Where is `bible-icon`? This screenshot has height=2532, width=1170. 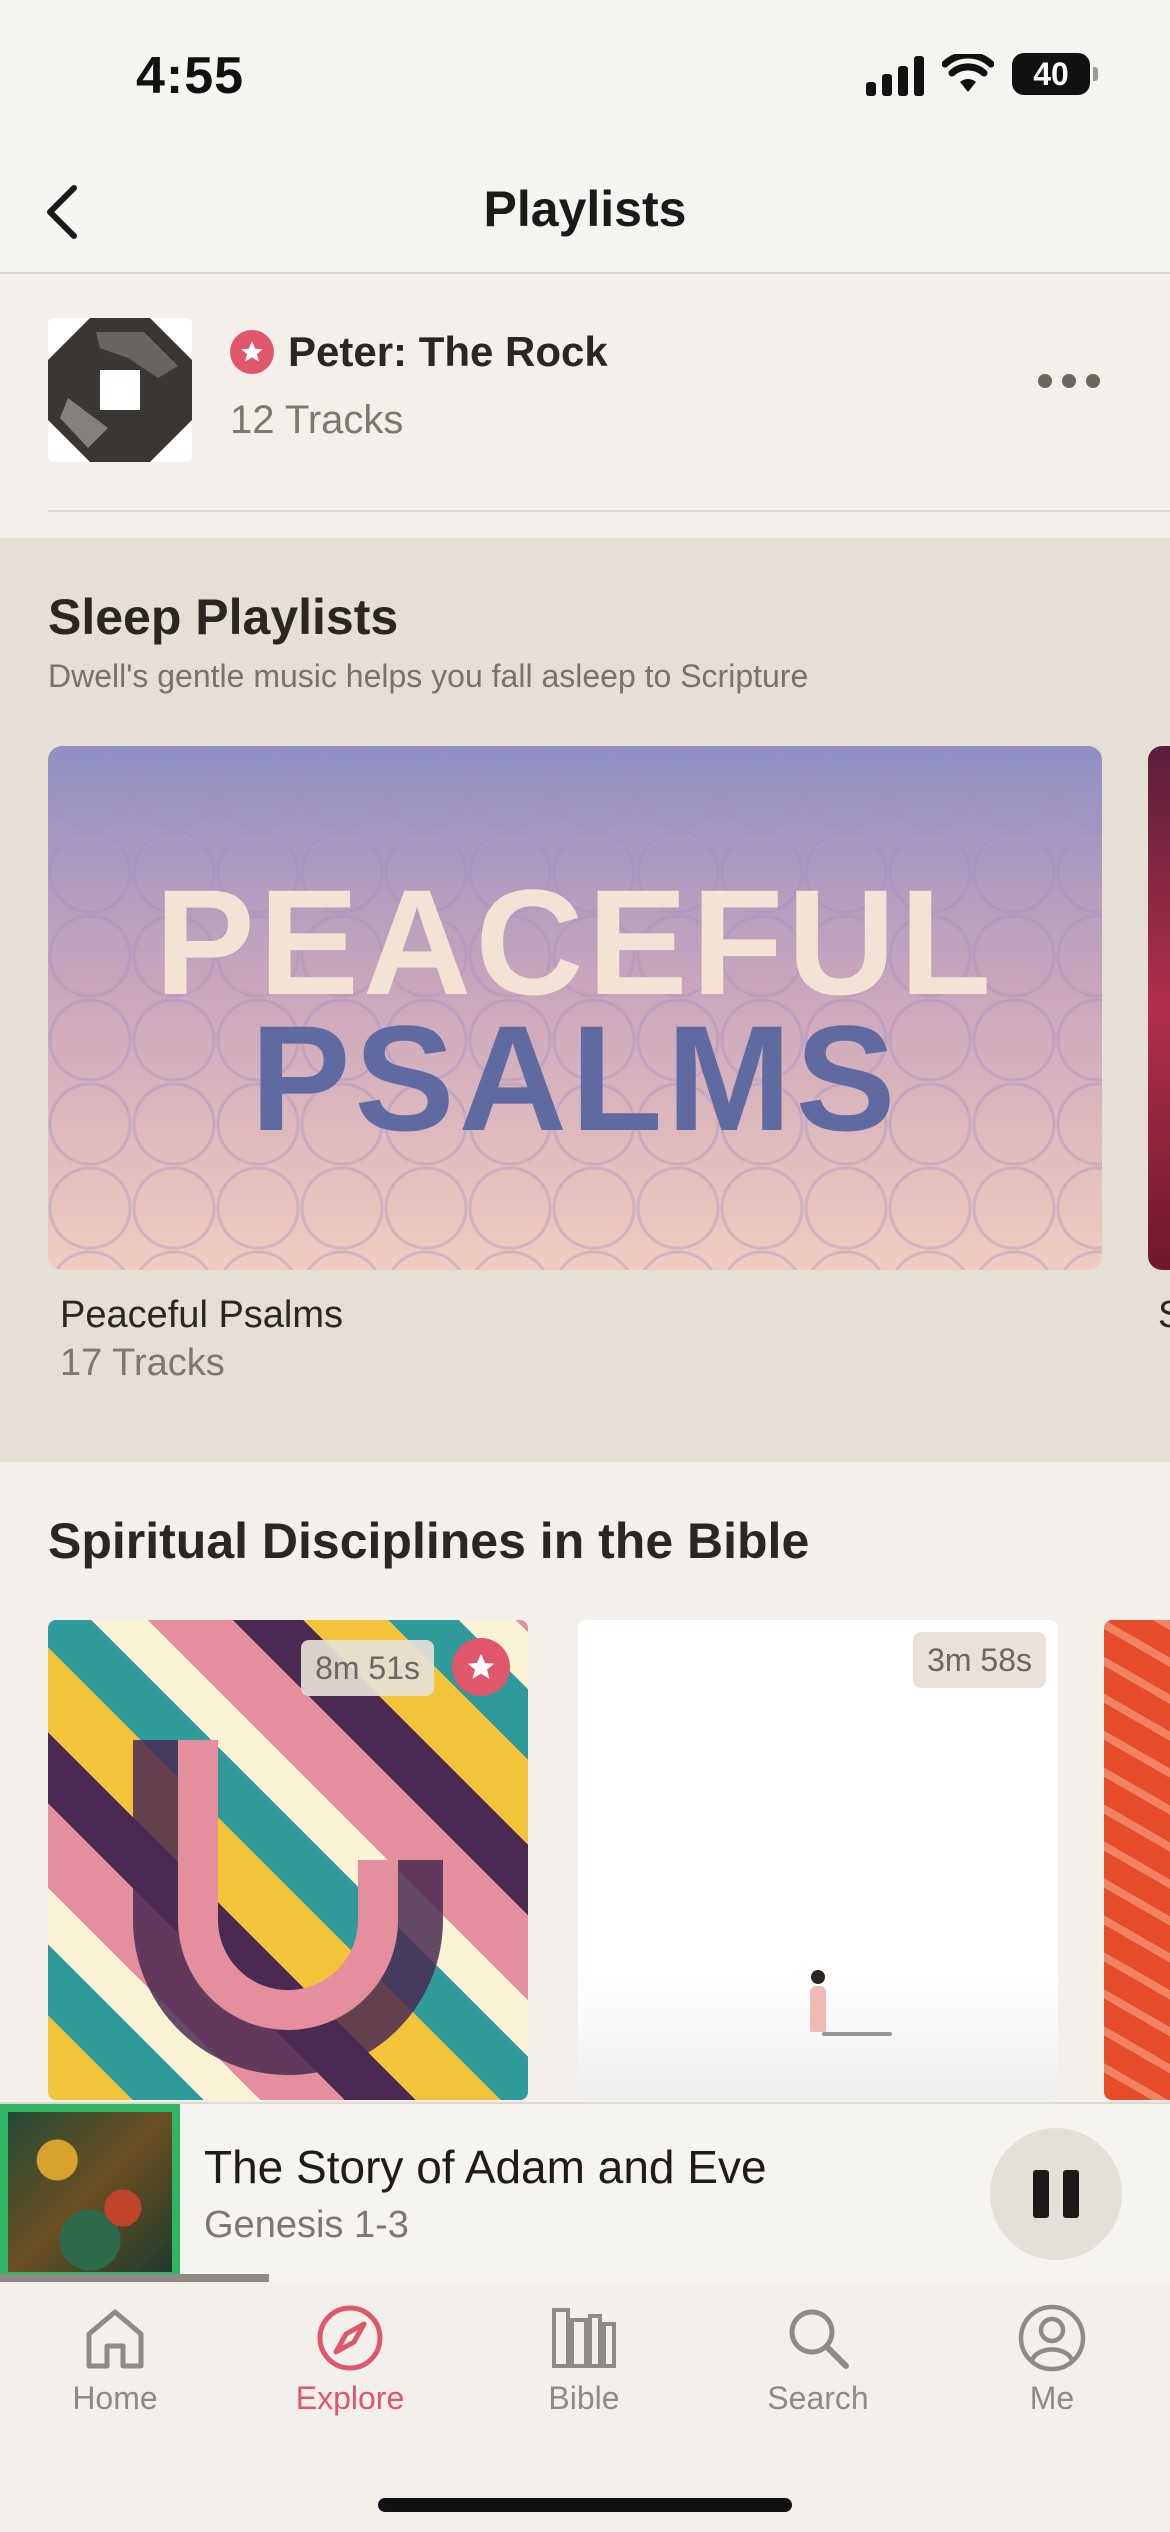 bible-icon is located at coordinates (584, 2338).